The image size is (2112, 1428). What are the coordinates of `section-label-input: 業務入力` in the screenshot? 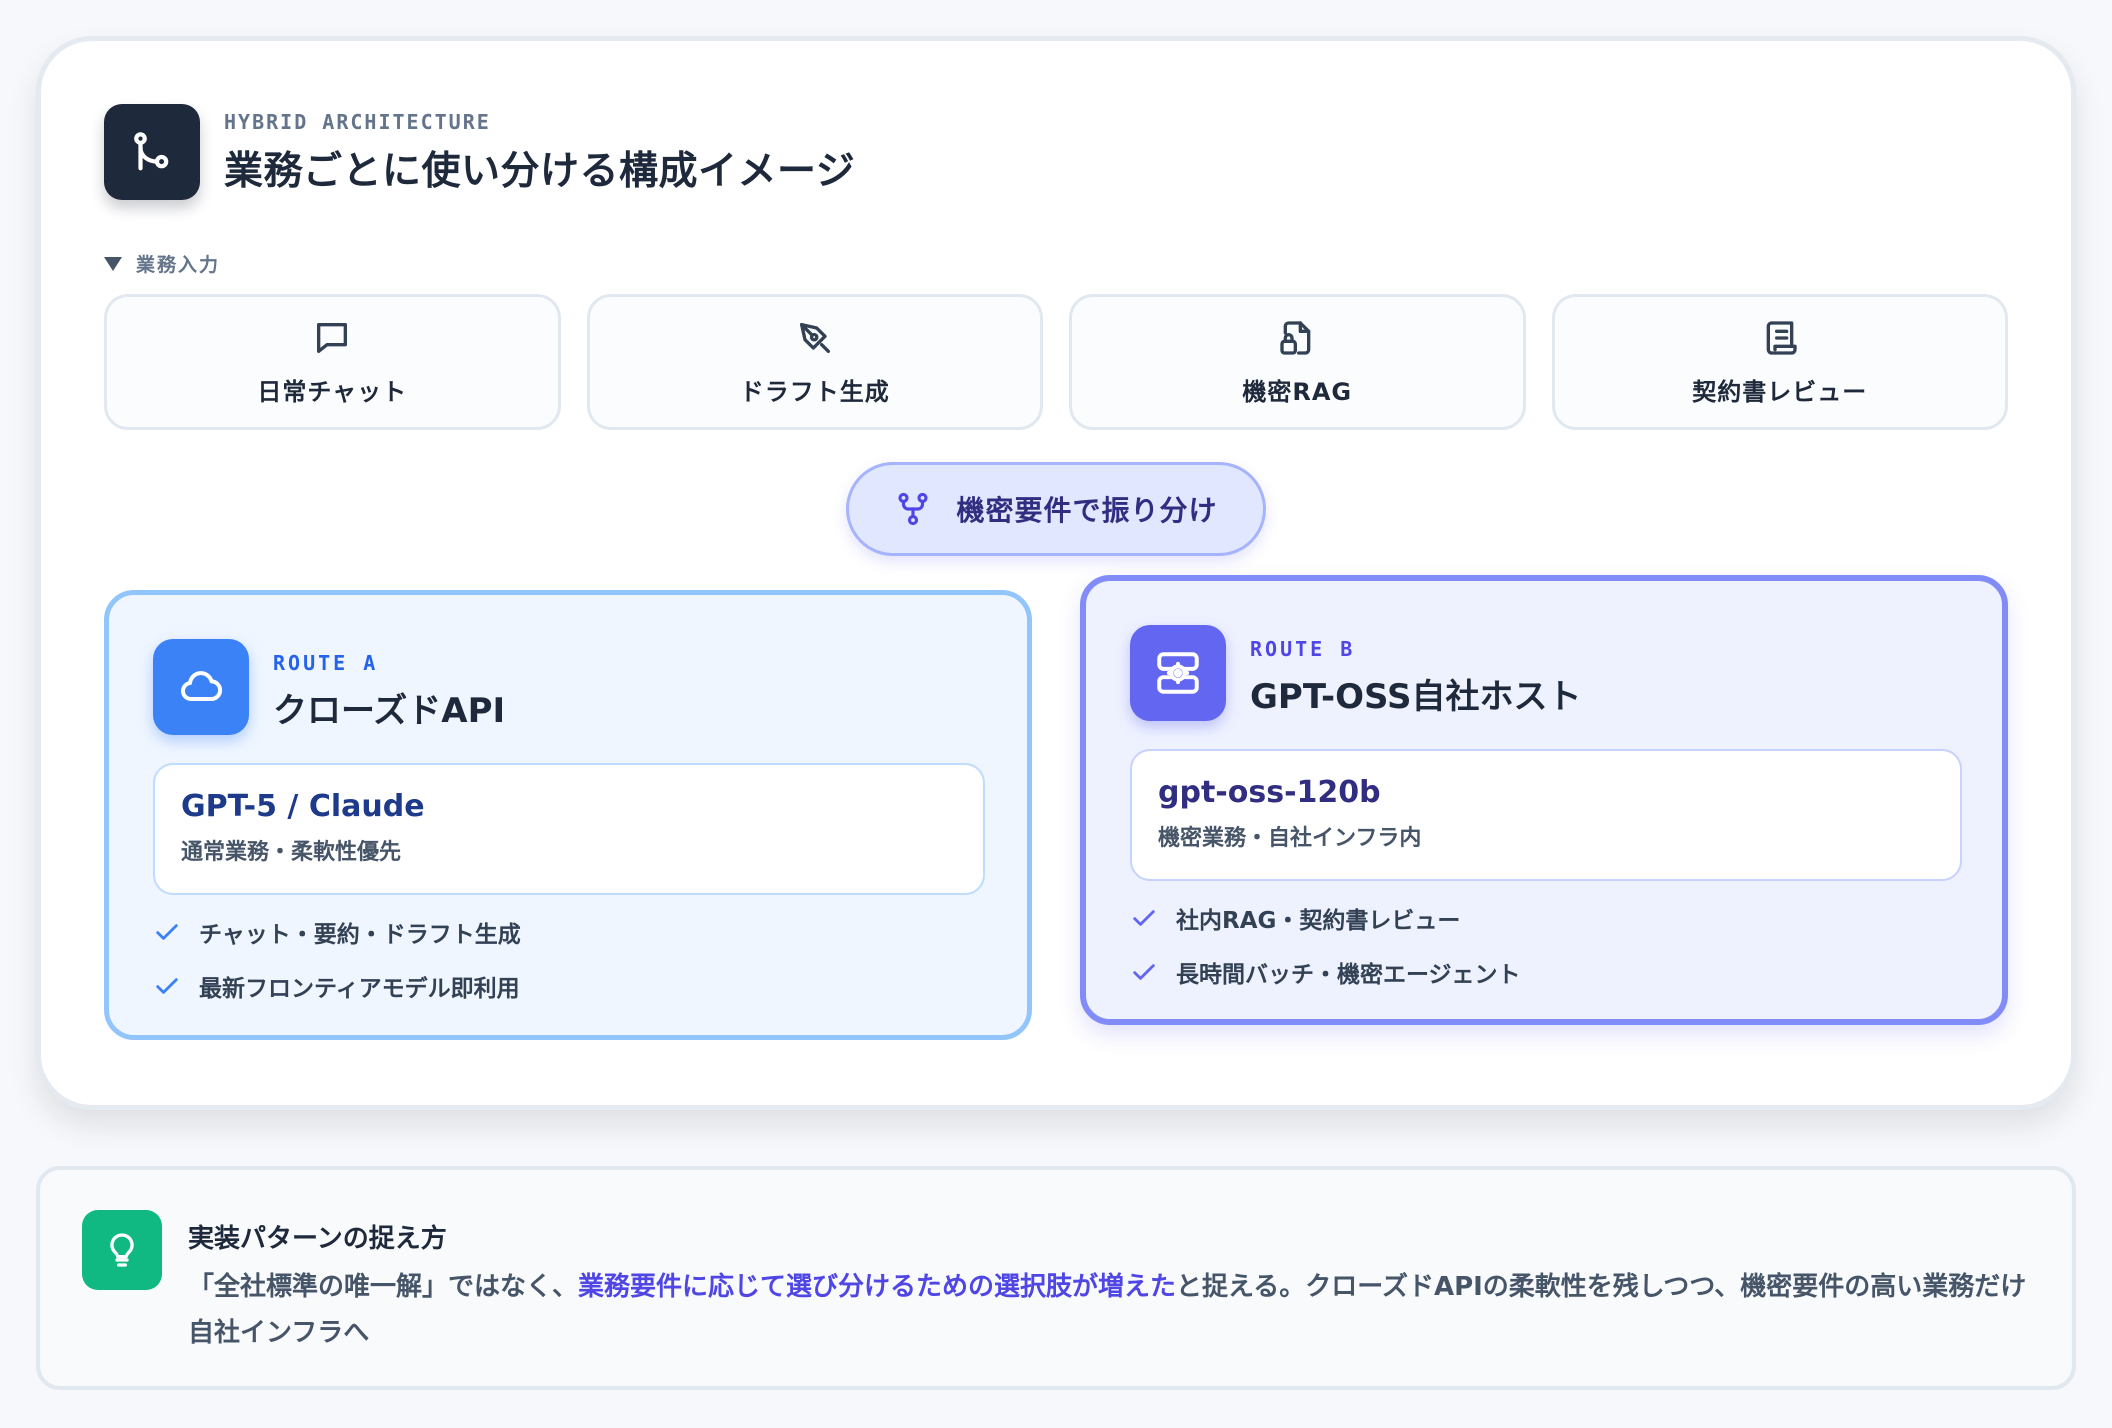 It's located at (162, 263).